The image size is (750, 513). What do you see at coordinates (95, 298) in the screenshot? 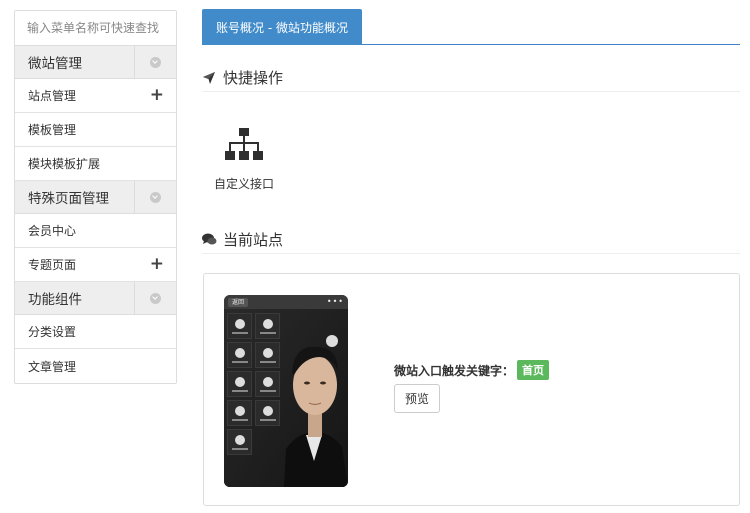
I see `group-header-components: 功能组件` at bounding box center [95, 298].